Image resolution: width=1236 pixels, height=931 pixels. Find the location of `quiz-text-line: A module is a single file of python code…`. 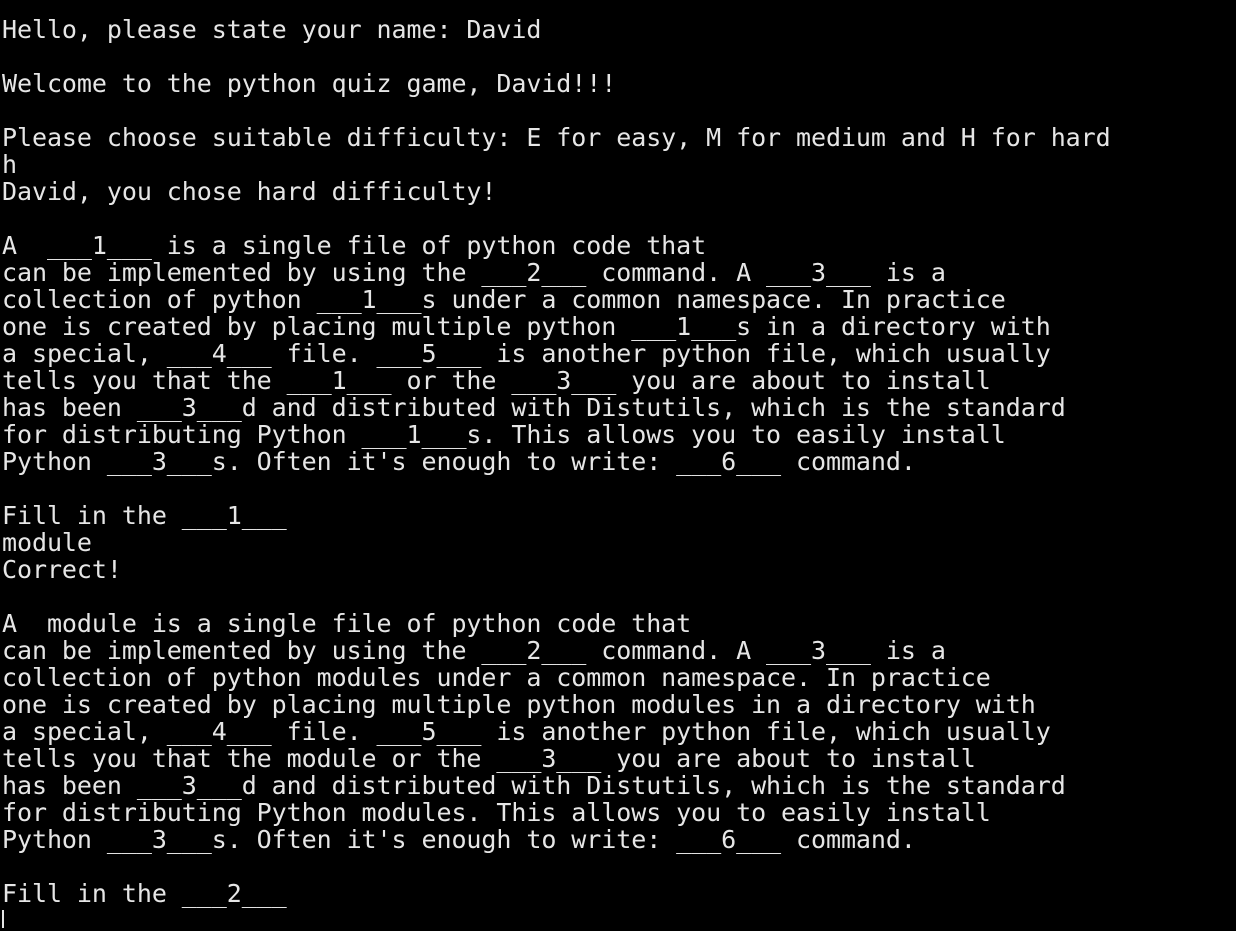

quiz-text-line: A module is a single file of python code… is located at coordinates (347, 623).